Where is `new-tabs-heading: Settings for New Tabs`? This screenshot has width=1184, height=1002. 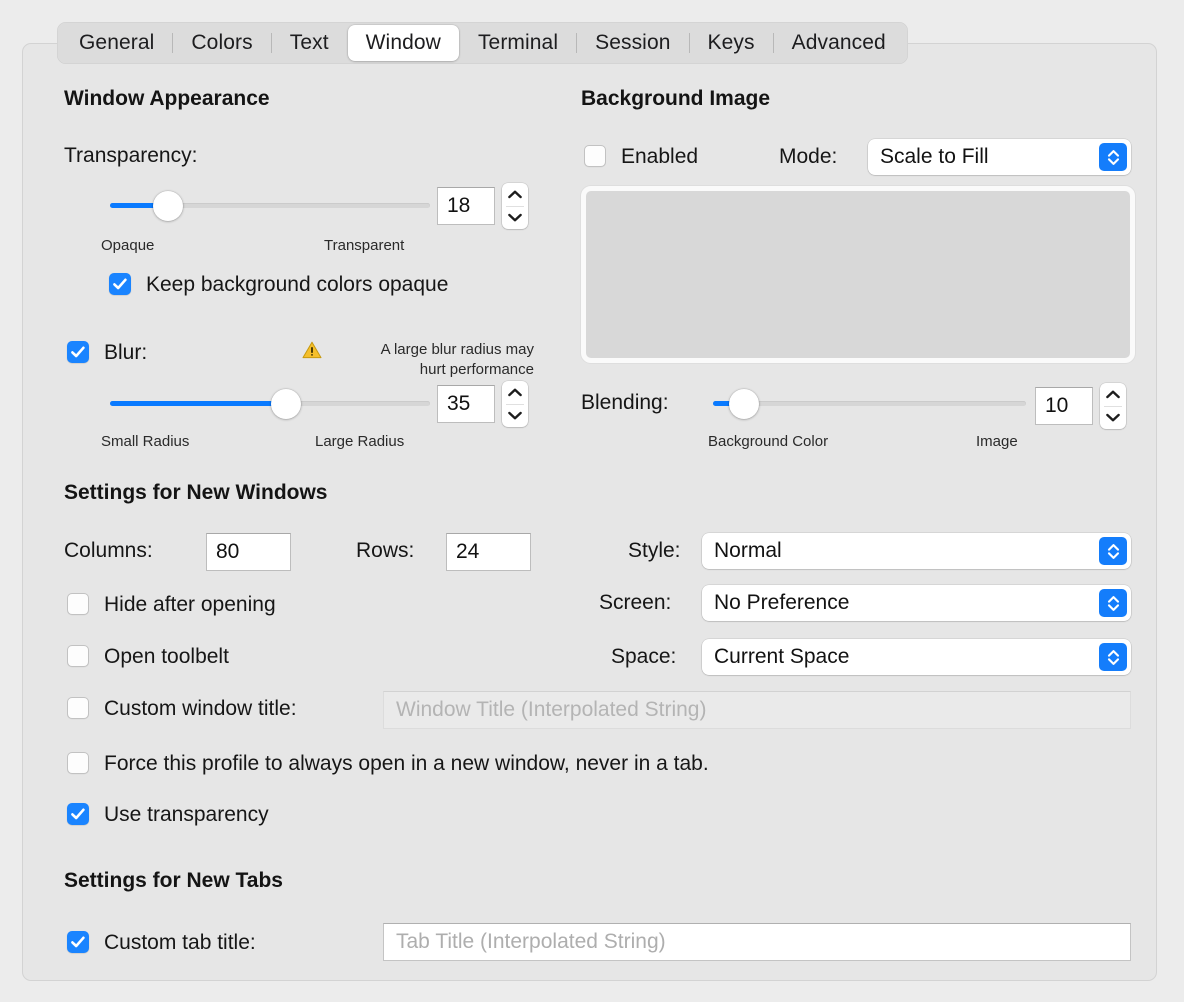 new-tabs-heading: Settings for New Tabs is located at coordinates (173, 880).